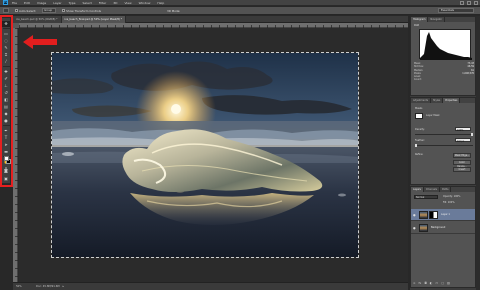  What do you see at coordinates (83, 10) in the screenshot?
I see `transform-label: Show Transform Controls` at bounding box center [83, 10].